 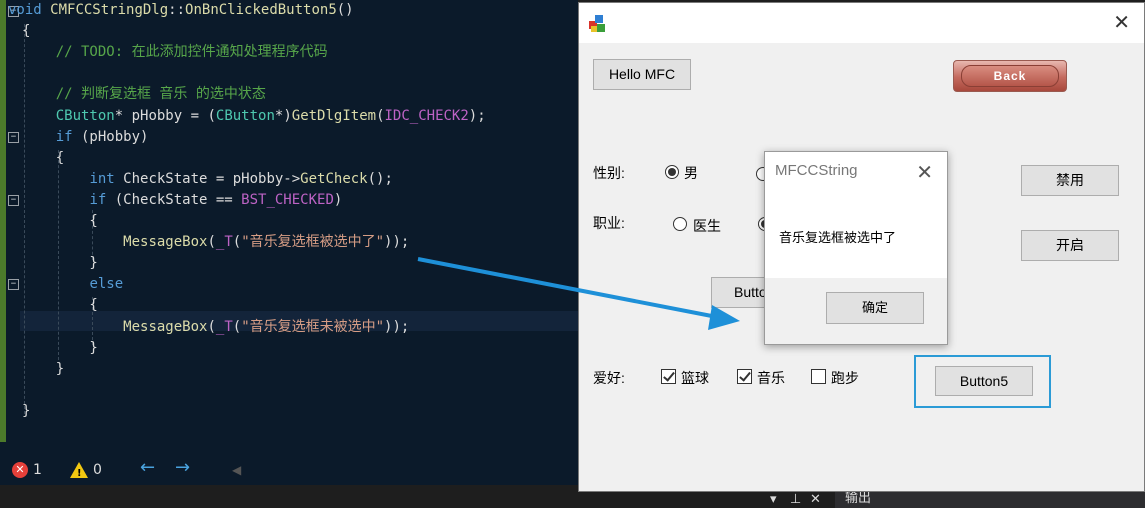 I want to click on disable-button: 禁用, so click(x=1070, y=180).